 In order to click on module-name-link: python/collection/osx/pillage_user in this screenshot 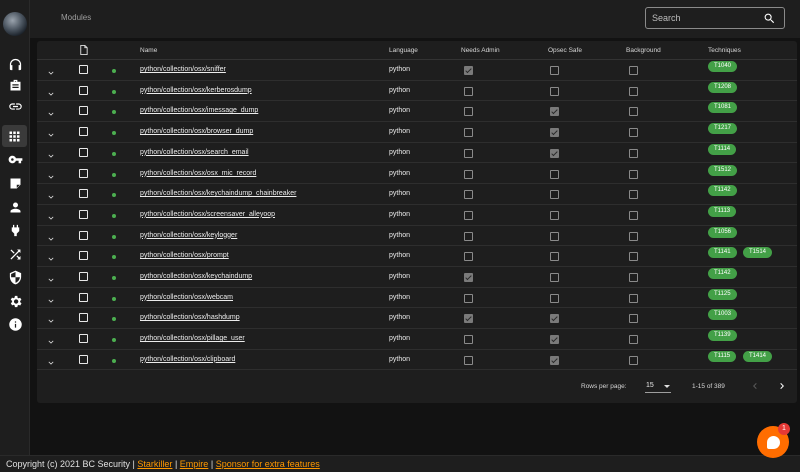, I will do `click(192, 338)`.